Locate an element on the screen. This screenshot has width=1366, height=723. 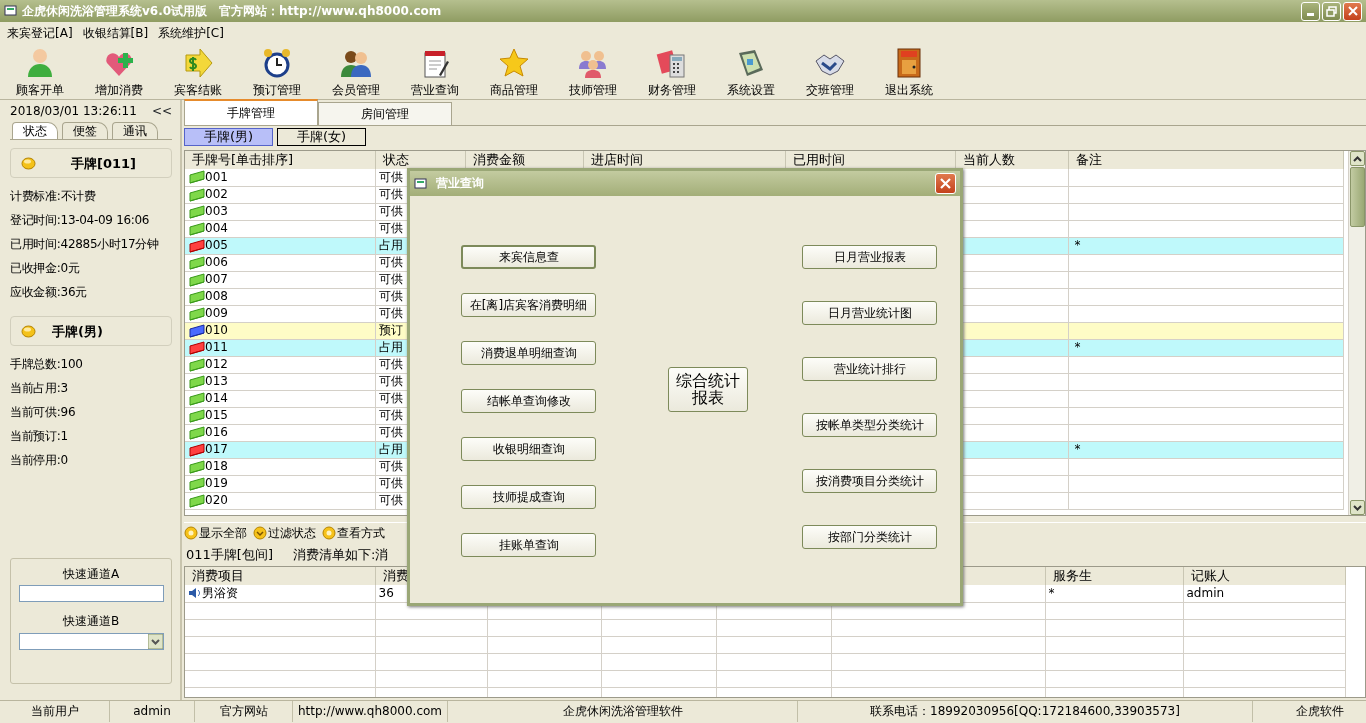
column-header: 手牌号[单击排序] is located at coordinates (280, 160).